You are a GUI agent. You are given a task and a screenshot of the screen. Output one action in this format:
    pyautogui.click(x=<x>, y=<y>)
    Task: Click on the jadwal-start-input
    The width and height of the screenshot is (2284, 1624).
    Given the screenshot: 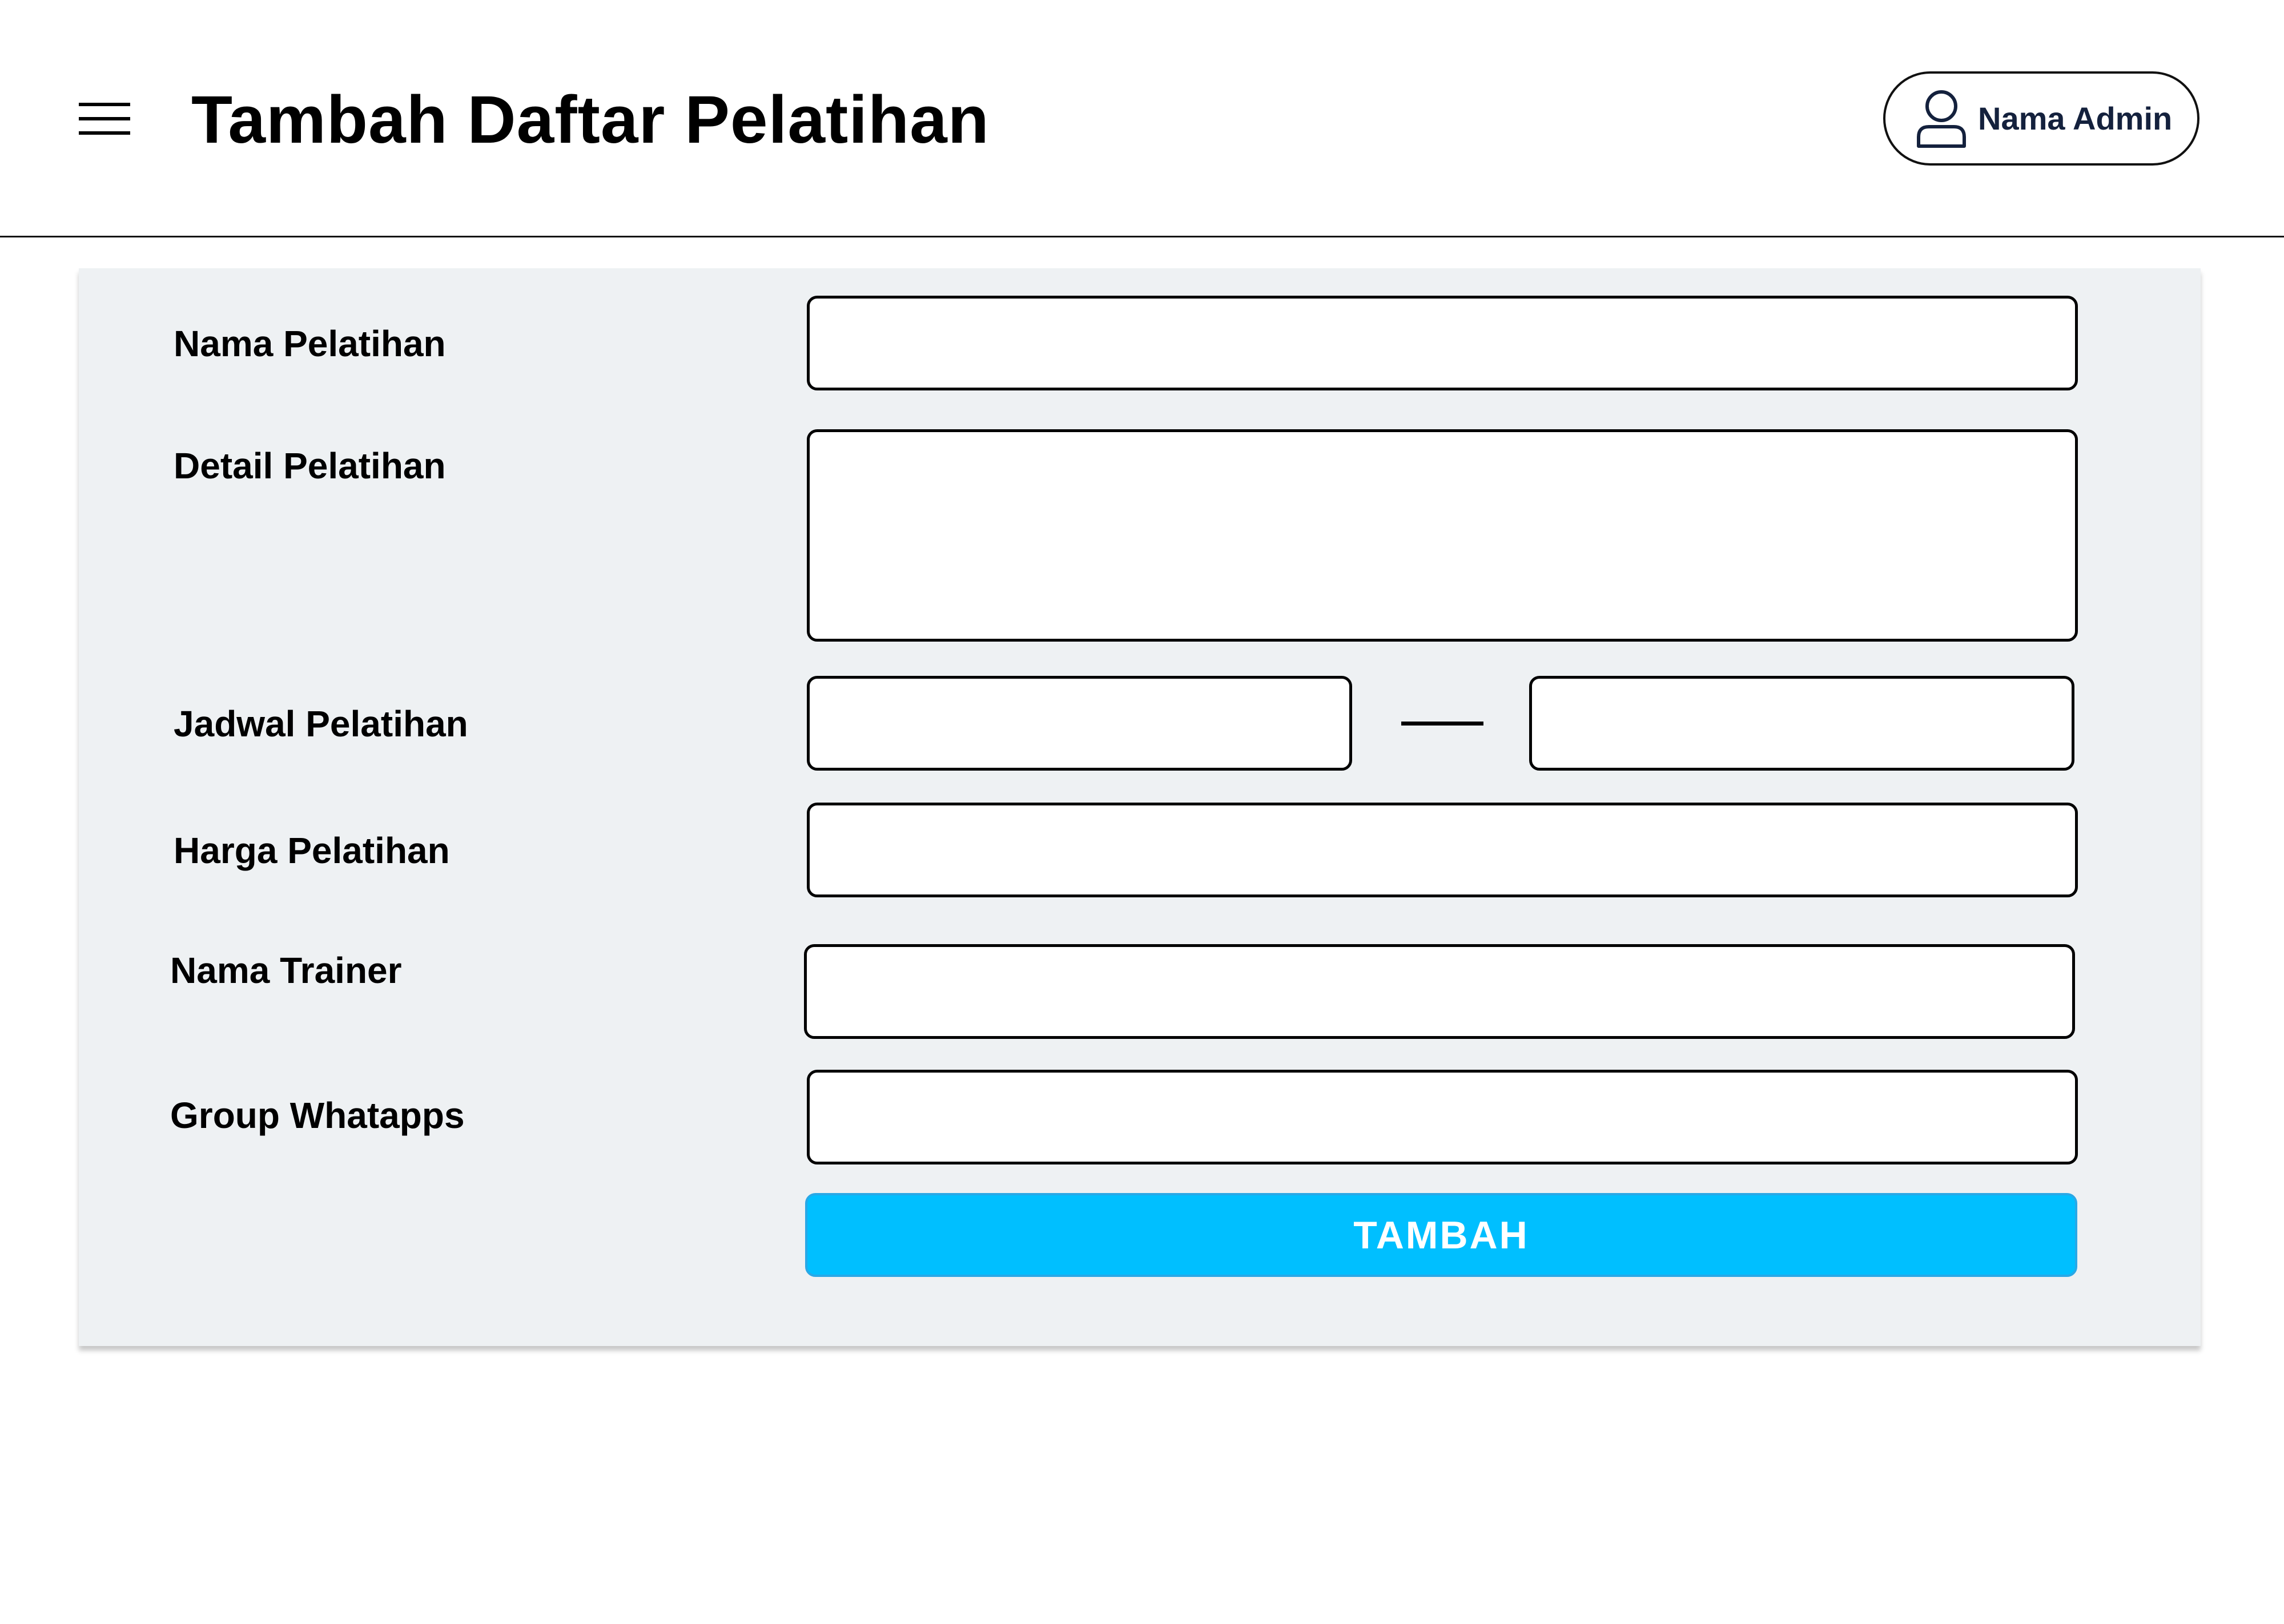 What is the action you would take?
    pyautogui.click(x=1079, y=724)
    